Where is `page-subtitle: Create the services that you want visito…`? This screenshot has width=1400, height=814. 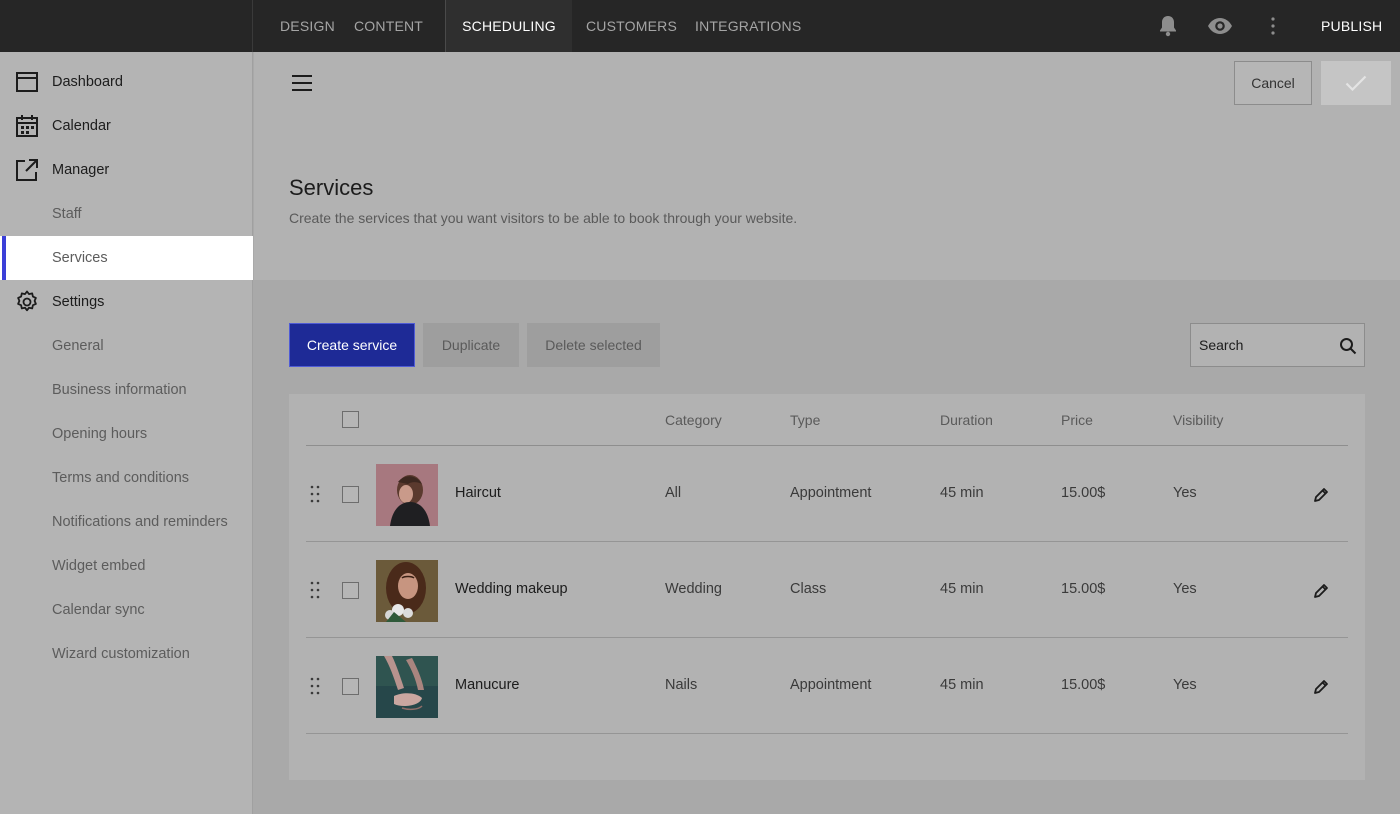
page-subtitle: Create the services that you want visito… is located at coordinates (543, 218).